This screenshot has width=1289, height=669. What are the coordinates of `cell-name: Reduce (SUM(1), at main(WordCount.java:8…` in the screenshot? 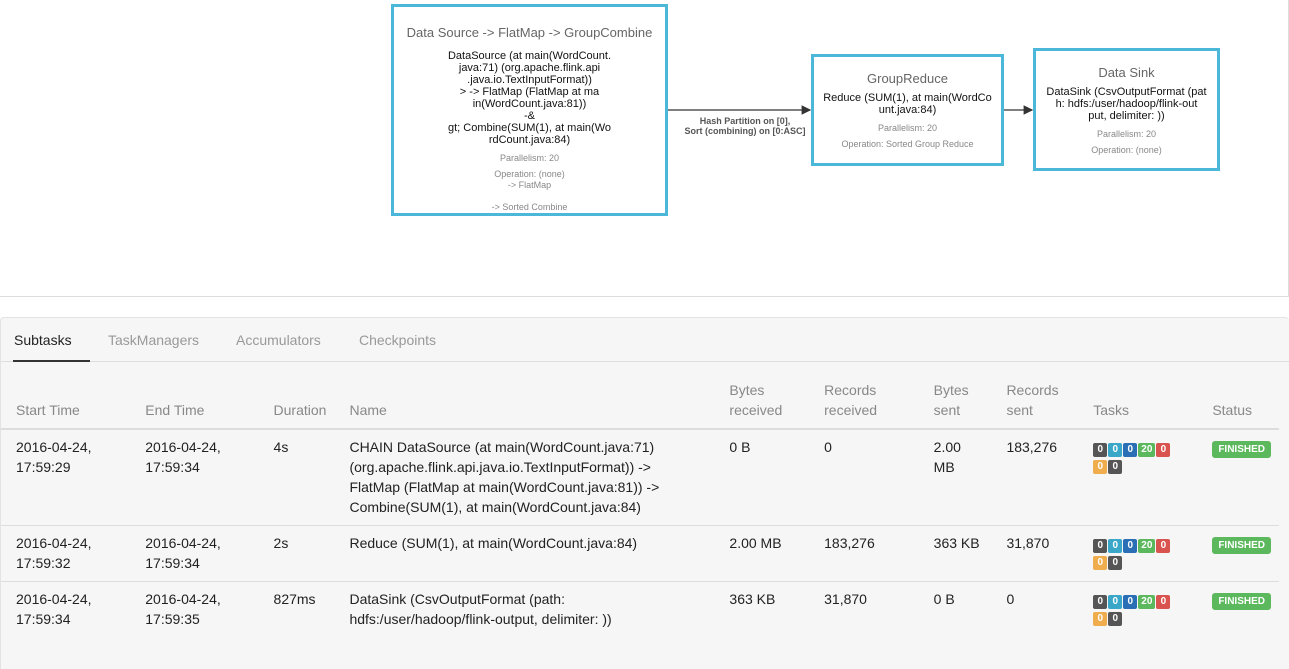 It's located at (524, 553).